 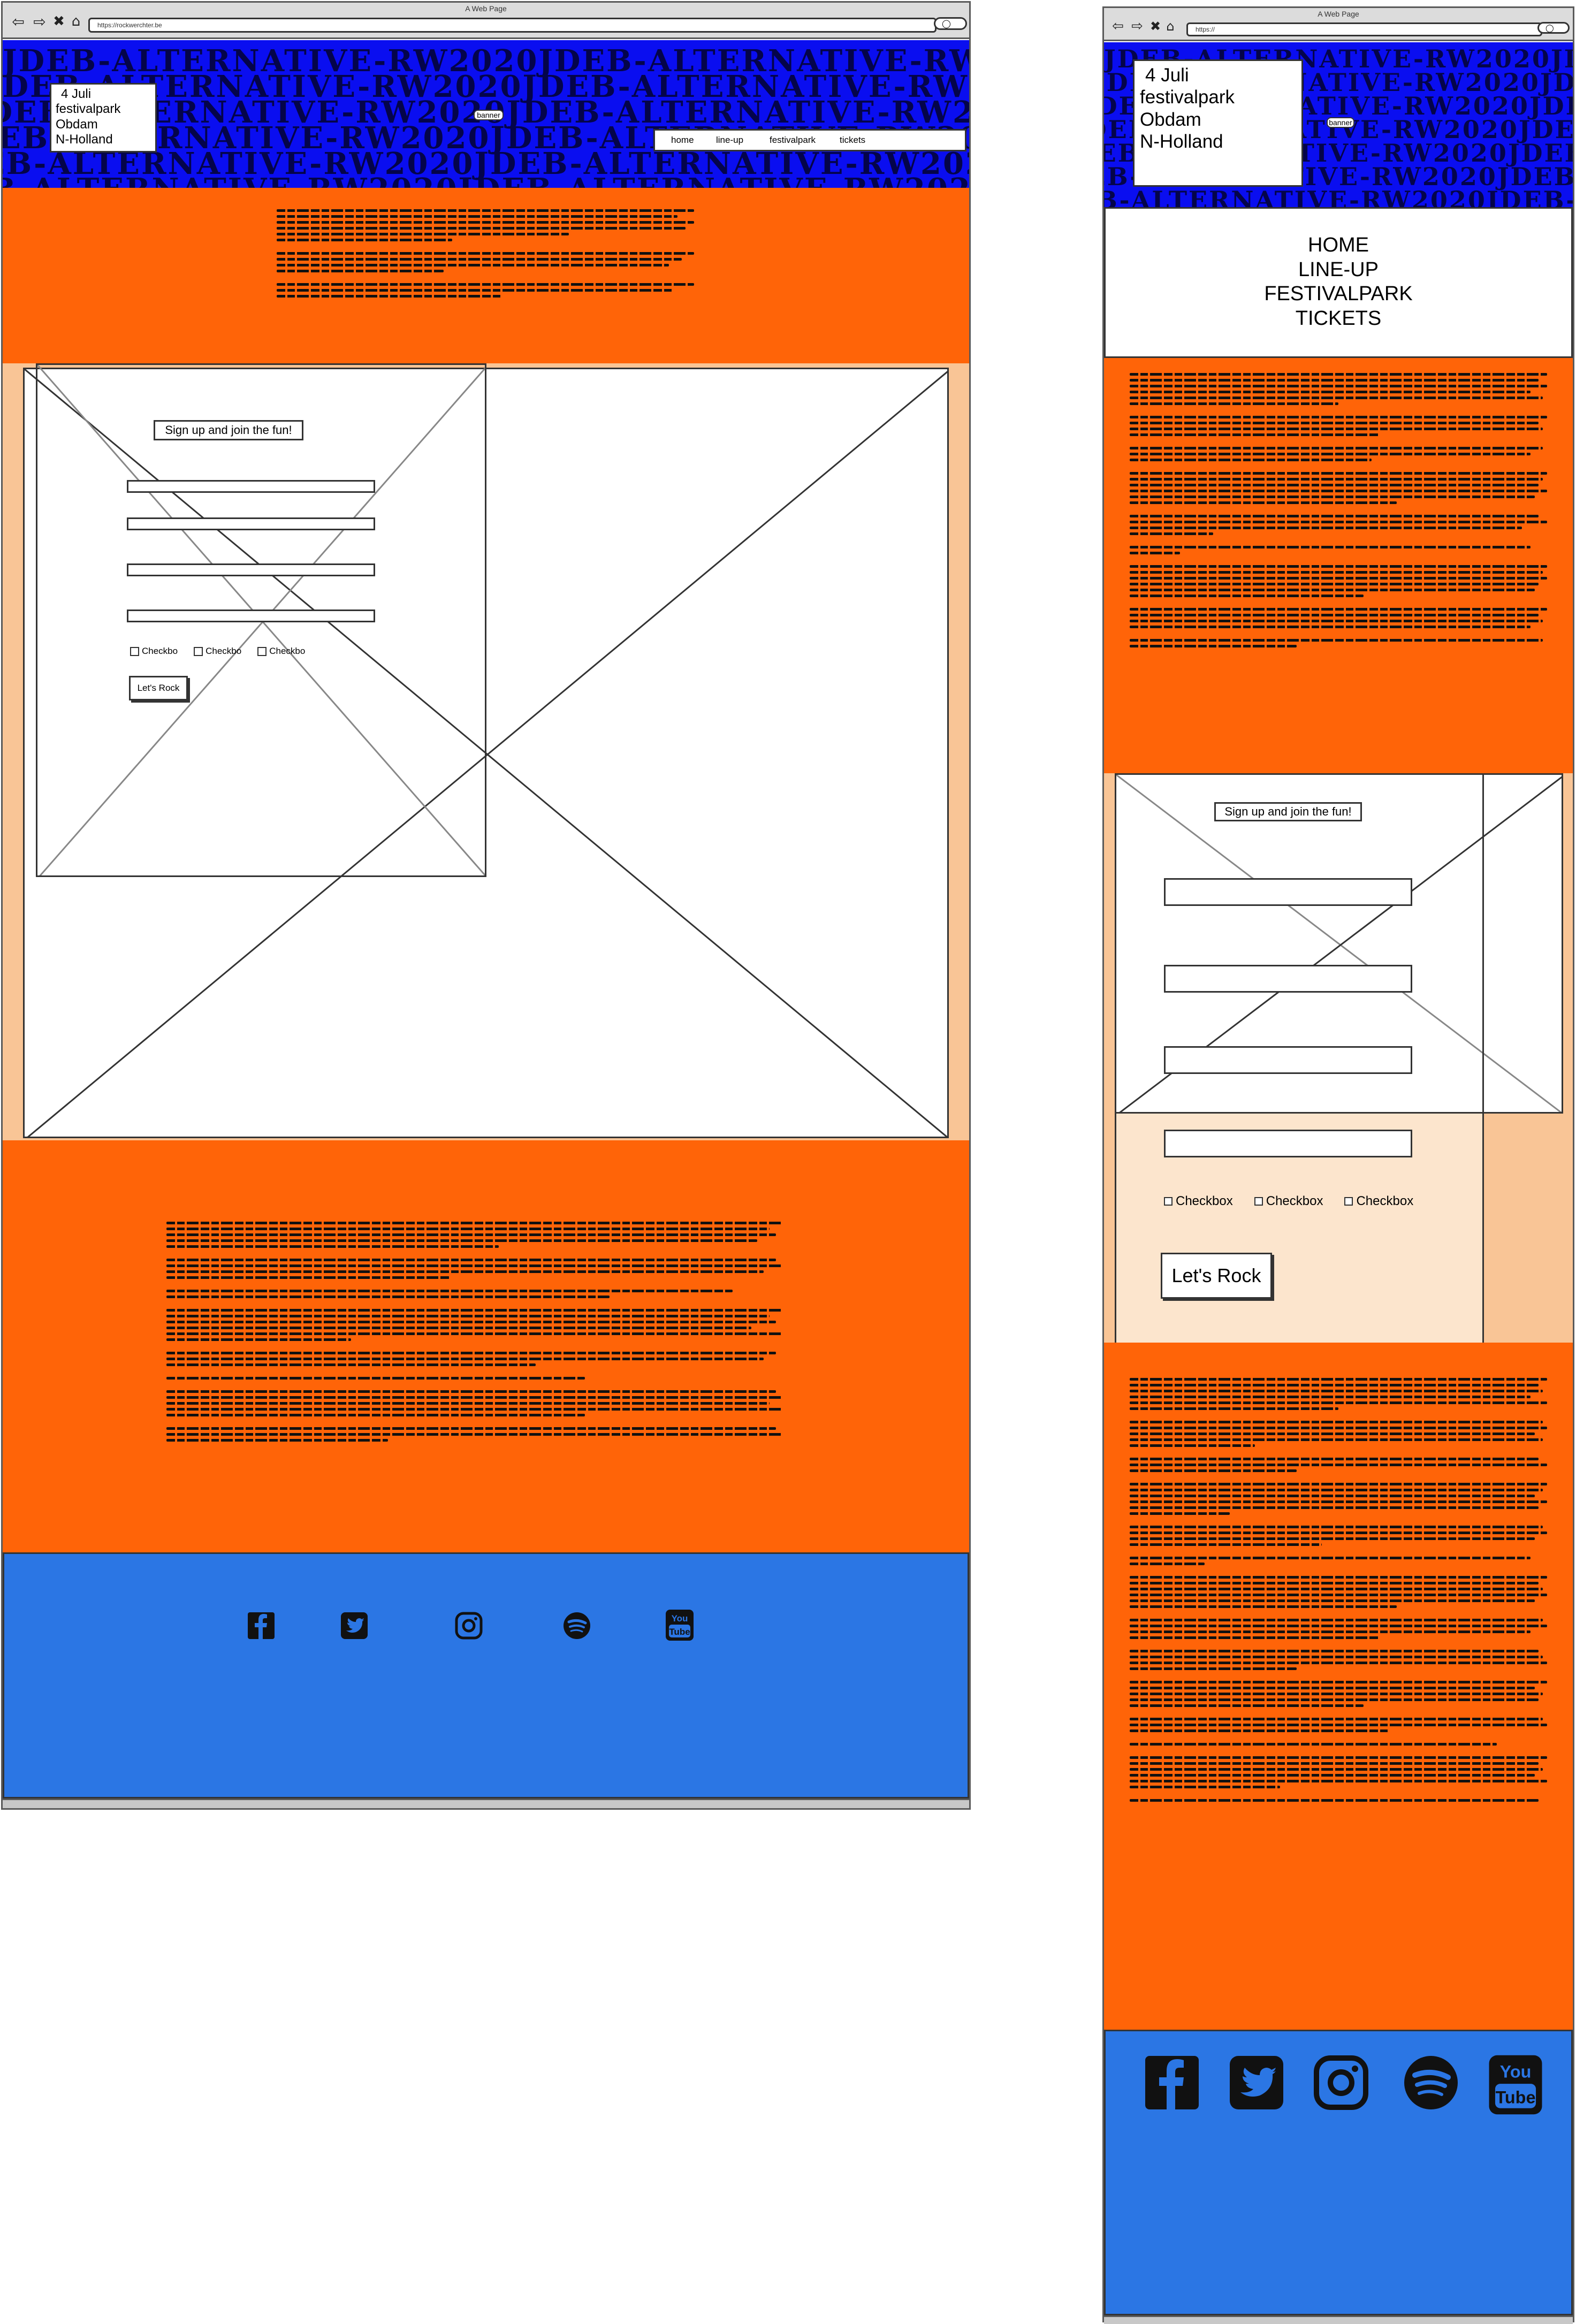 I want to click on desktop-search-field: ◯, so click(x=951, y=23).